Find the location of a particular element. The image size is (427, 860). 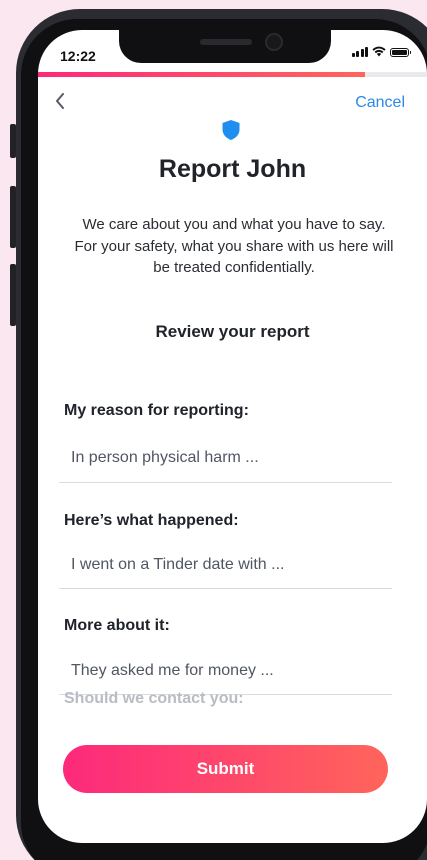

review-heading: Review your report is located at coordinates (232, 331).